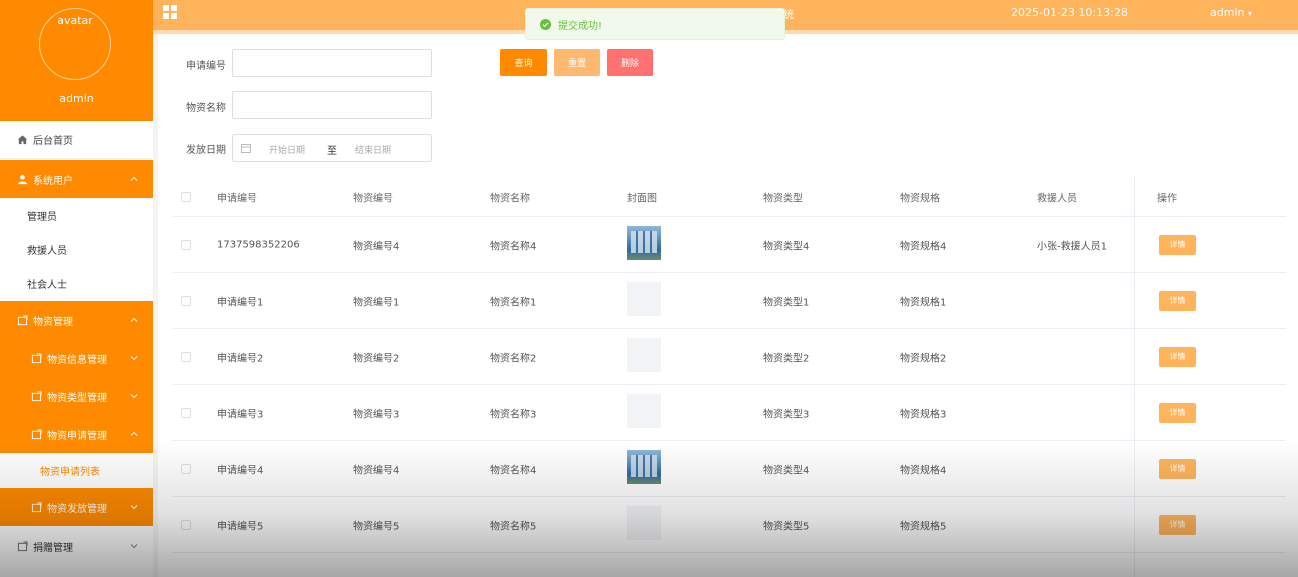  I want to click on sidebar-item-material-apply-list: 物资申请列表, so click(76, 470).